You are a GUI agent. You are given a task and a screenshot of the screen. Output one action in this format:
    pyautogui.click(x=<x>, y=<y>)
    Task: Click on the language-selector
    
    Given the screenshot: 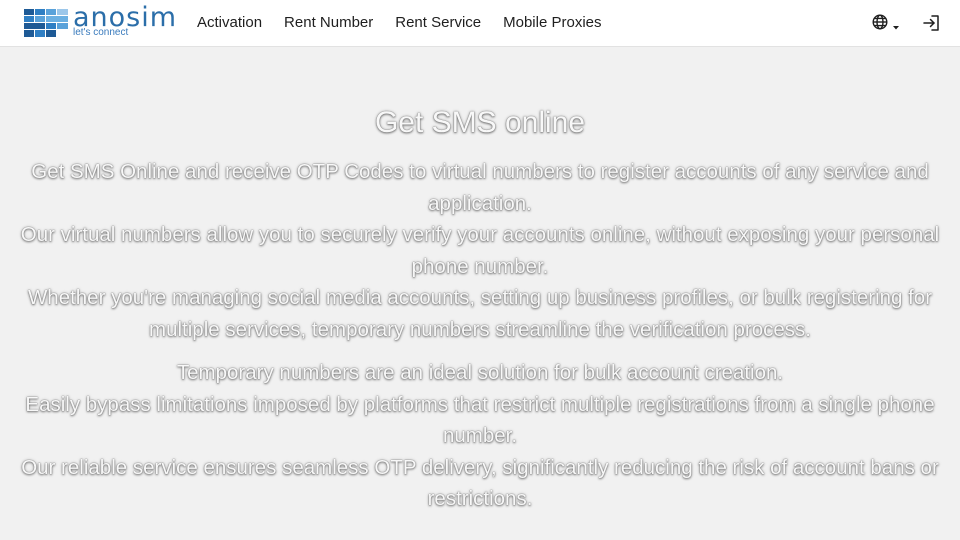 What is the action you would take?
    pyautogui.click(x=887, y=23)
    